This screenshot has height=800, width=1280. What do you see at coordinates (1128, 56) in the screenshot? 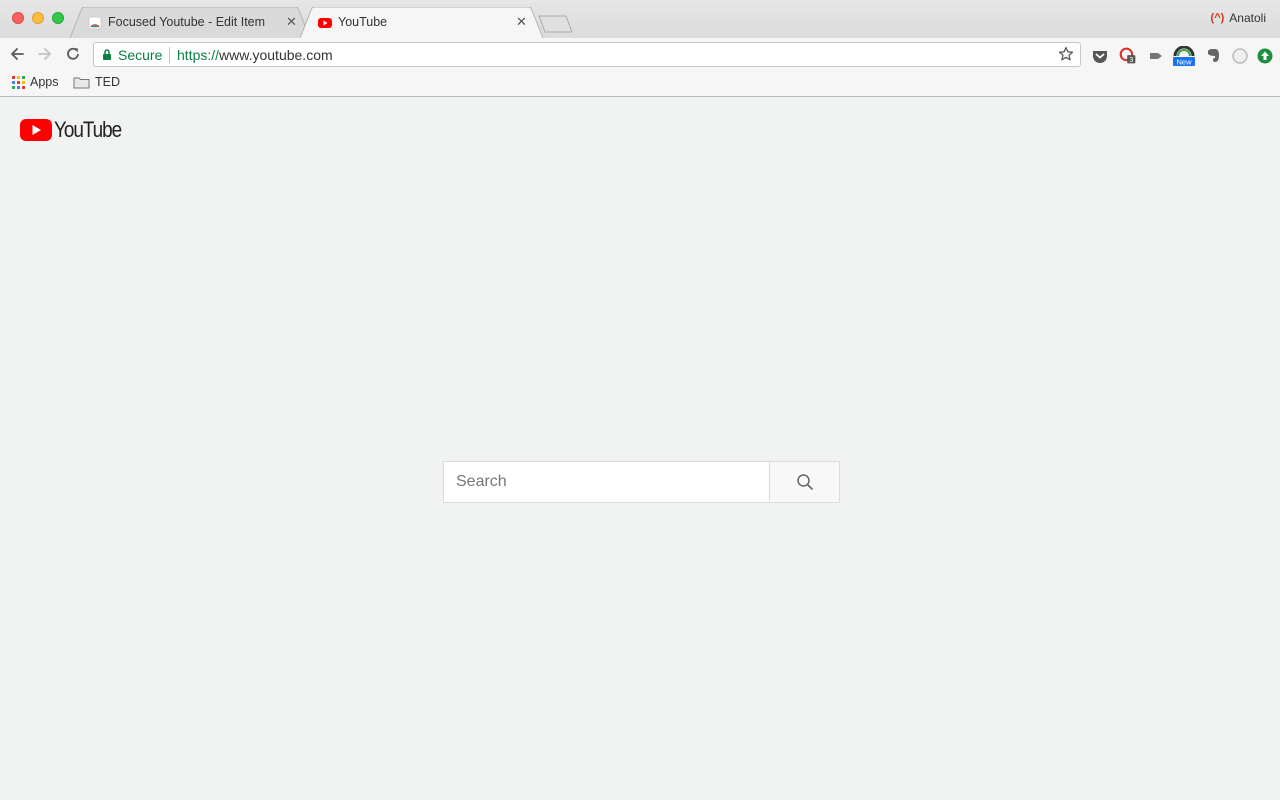
I see `clock-extension-icon: 3` at bounding box center [1128, 56].